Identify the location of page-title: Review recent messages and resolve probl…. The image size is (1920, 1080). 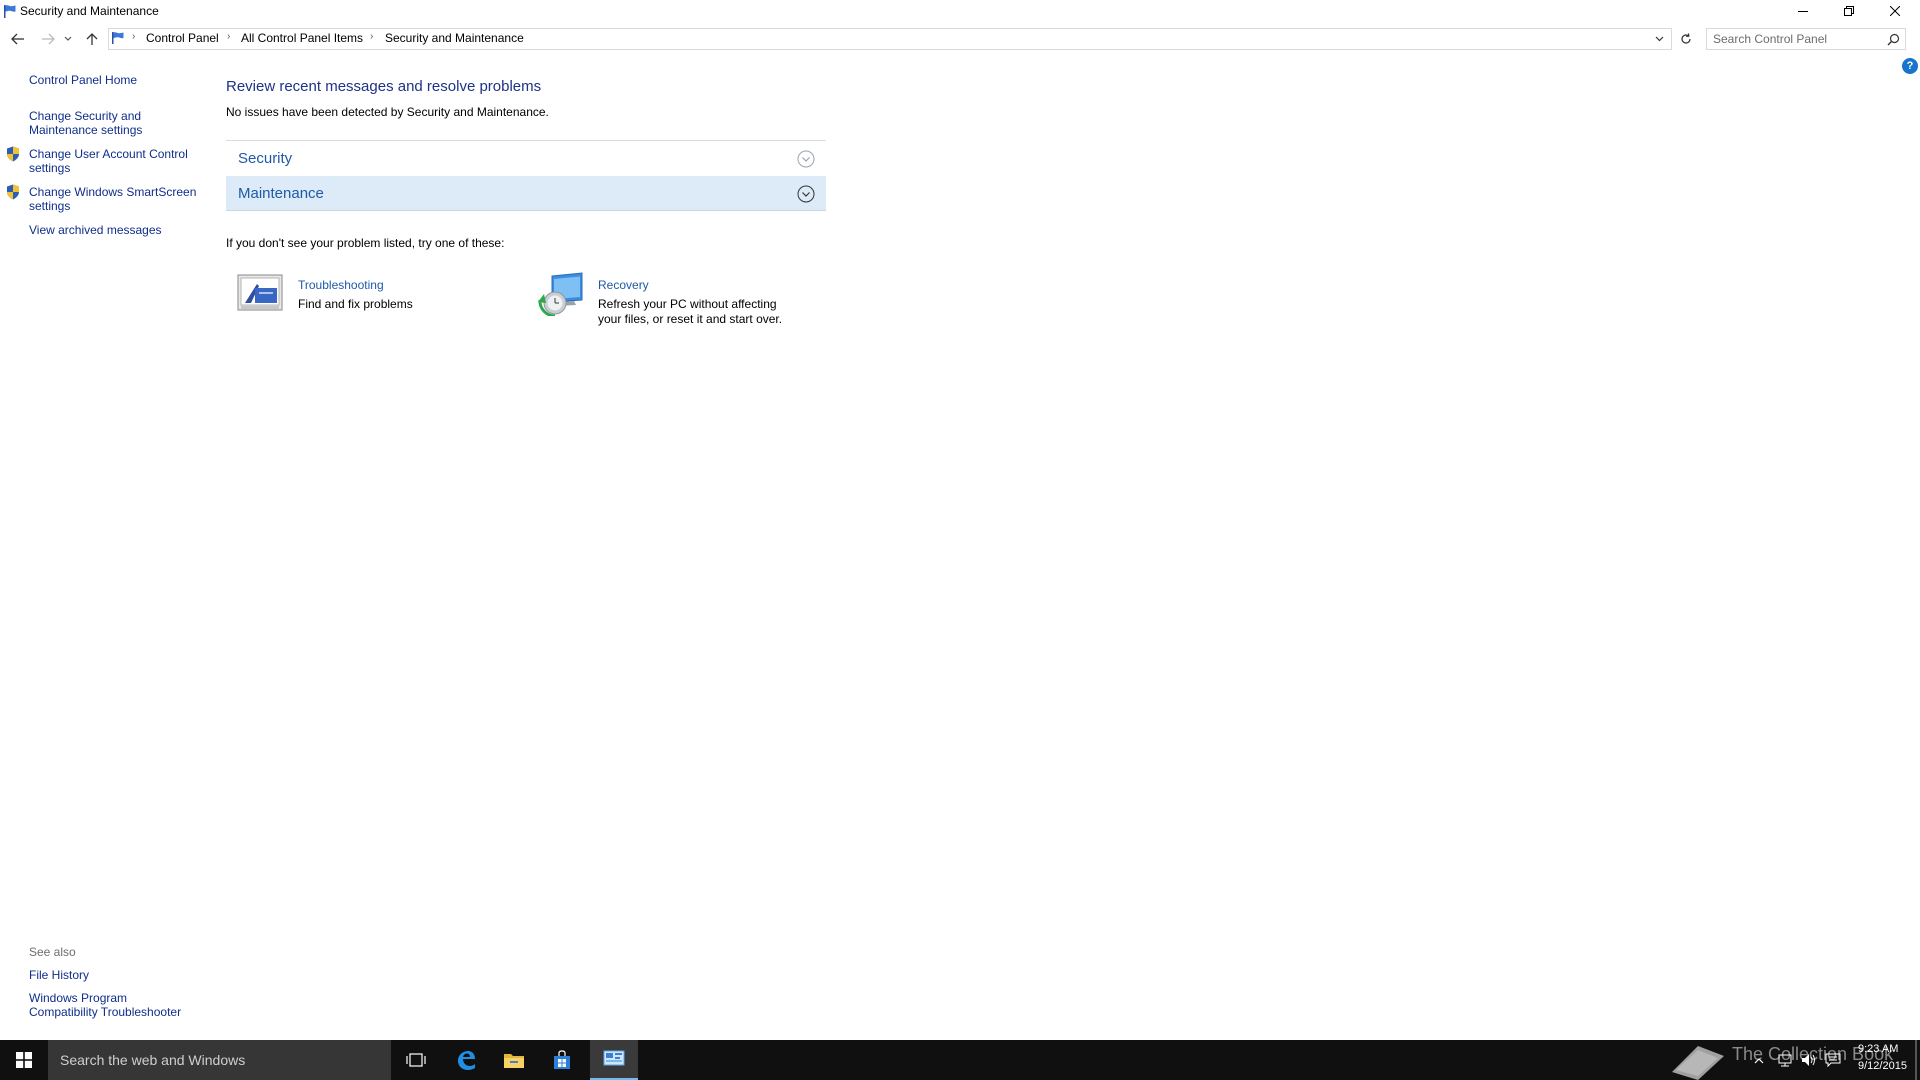
(384, 86).